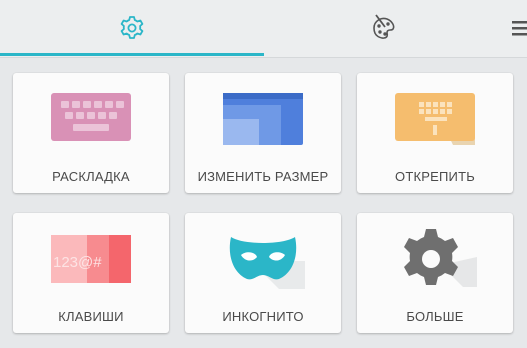  What do you see at coordinates (77, 262) in the screenshot?
I see `keys-icon-text: 123@#` at bounding box center [77, 262].